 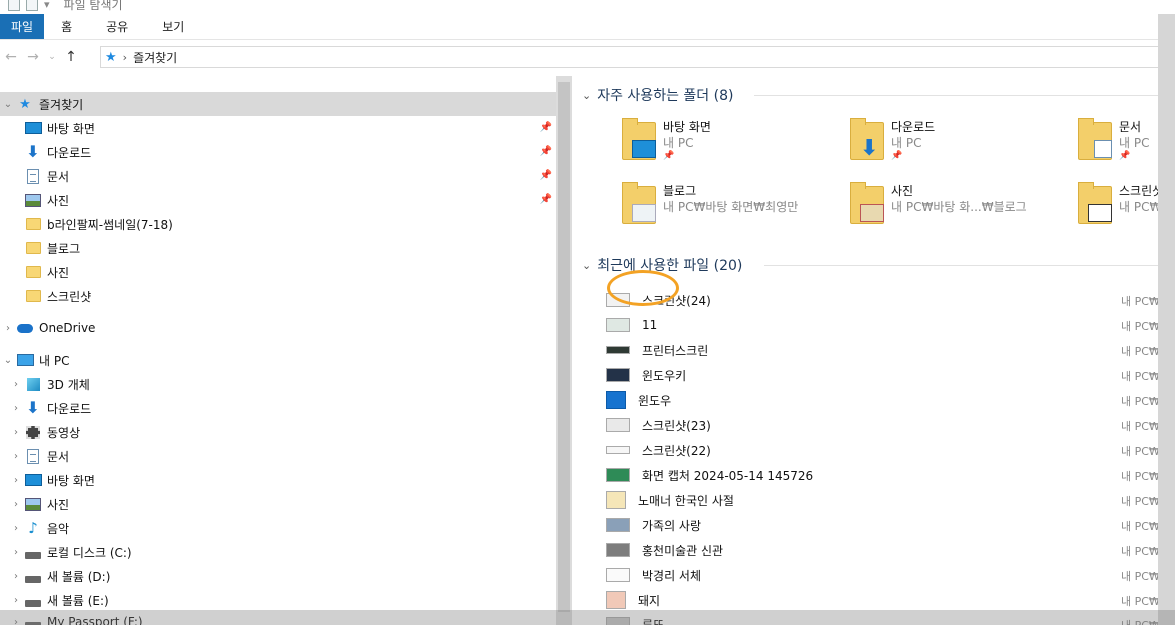 I want to click on nav-pc-drive-d: › 새 볼륨 (D:), so click(x=278, y=576).